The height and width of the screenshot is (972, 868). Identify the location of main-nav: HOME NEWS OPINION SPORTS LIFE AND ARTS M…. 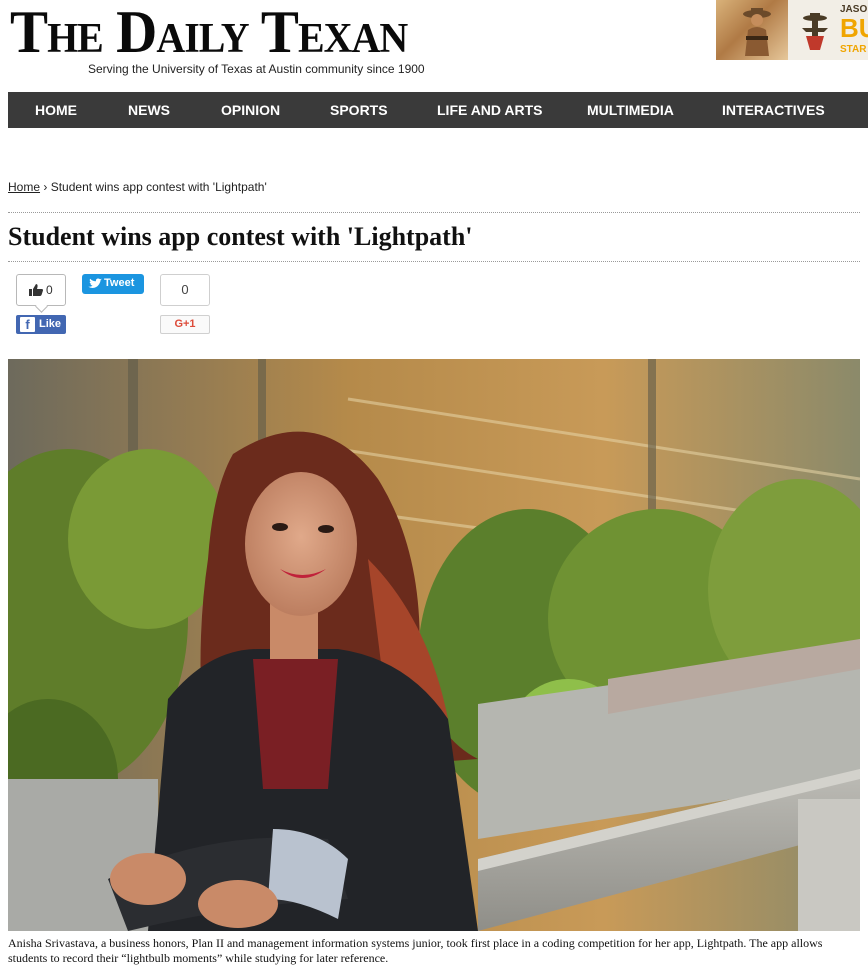
(438, 110).